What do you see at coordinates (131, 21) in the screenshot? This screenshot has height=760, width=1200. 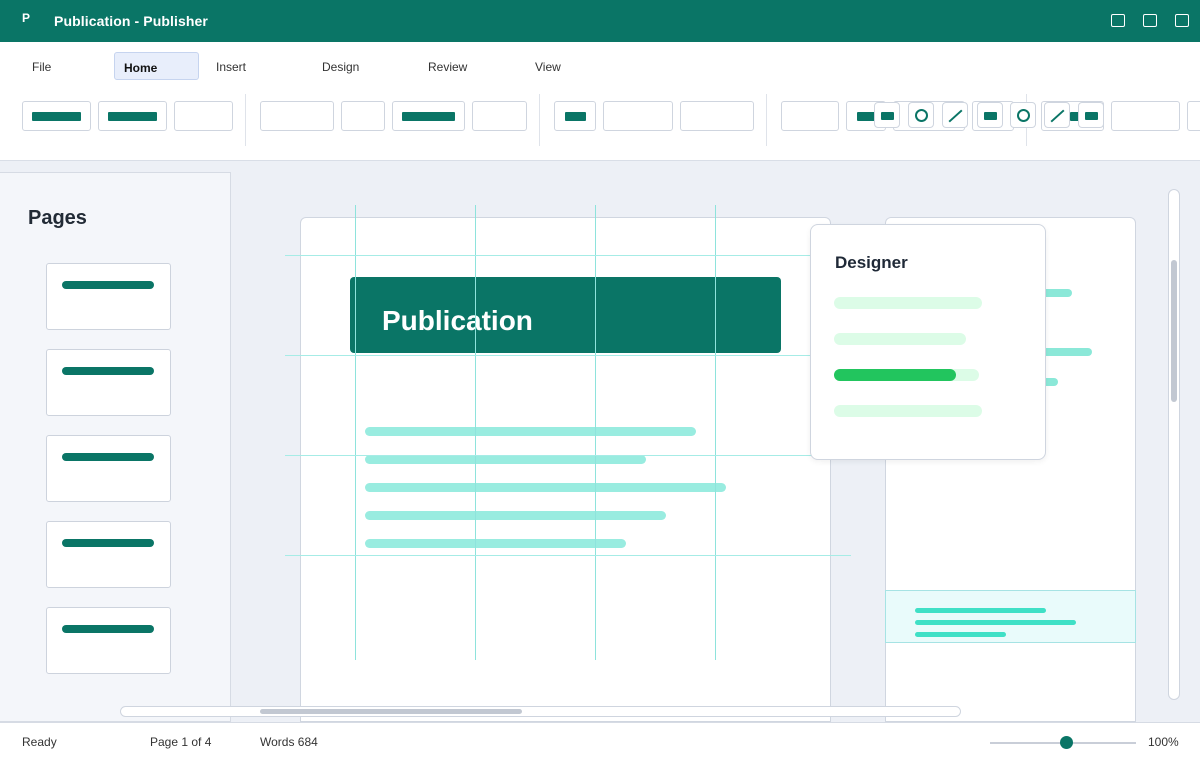 I see `window-title: Publication - Publisher` at bounding box center [131, 21].